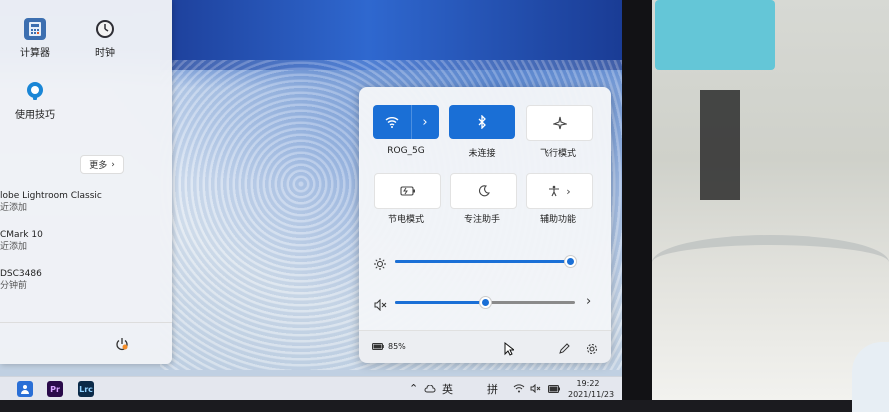 This screenshot has width=889, height=412. What do you see at coordinates (591, 394) in the screenshot?
I see `clock-date: 2021/11/23` at bounding box center [591, 394].